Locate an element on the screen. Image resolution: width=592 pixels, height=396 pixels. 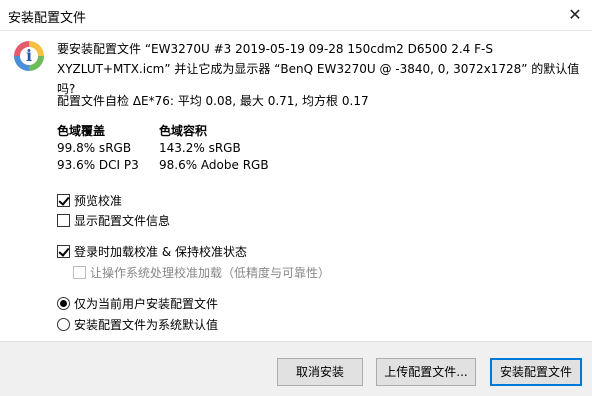
show-profile-info-label: 显示配置文件信息 is located at coordinates (122, 221).